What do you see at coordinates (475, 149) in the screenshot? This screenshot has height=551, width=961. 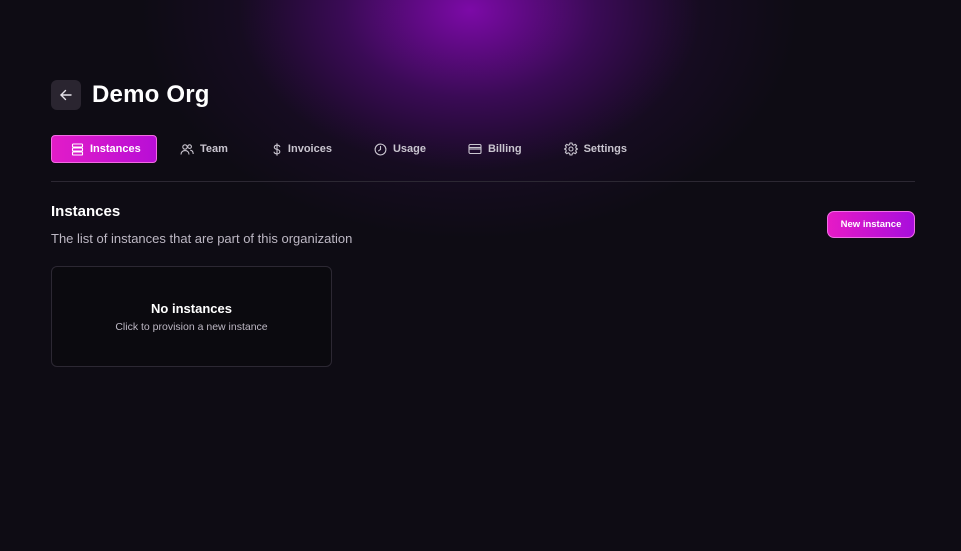 I see `credit-card-icon` at bounding box center [475, 149].